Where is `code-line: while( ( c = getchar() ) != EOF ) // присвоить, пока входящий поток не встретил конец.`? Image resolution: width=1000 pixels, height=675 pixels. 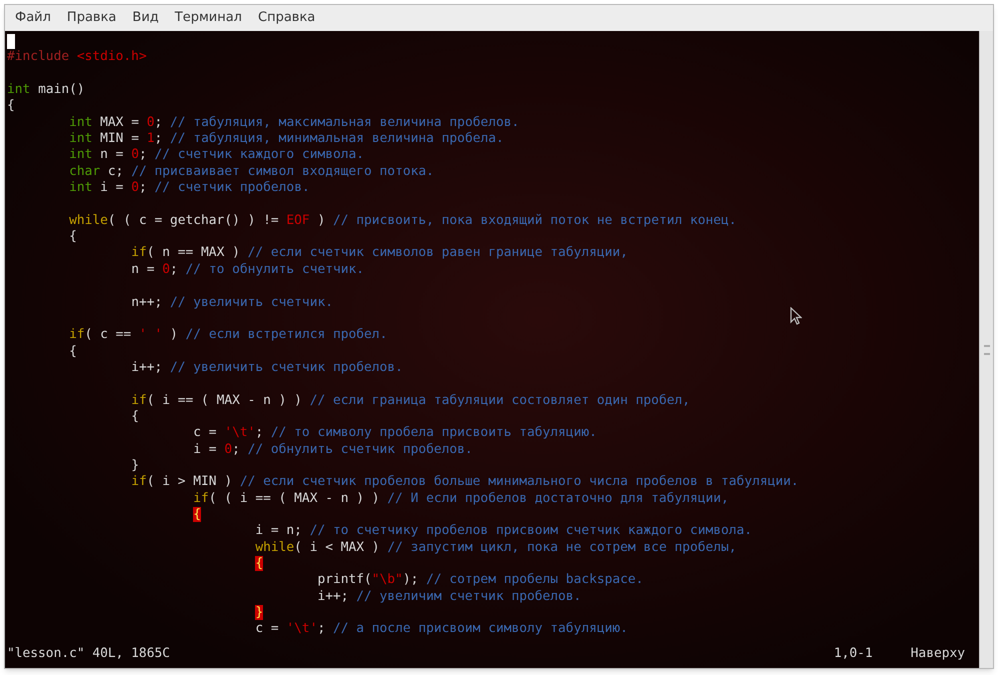 code-line: while( ( c = getchar() ) != EOF ) // присвоить, пока входящий поток не встретил конец. is located at coordinates (402, 220).